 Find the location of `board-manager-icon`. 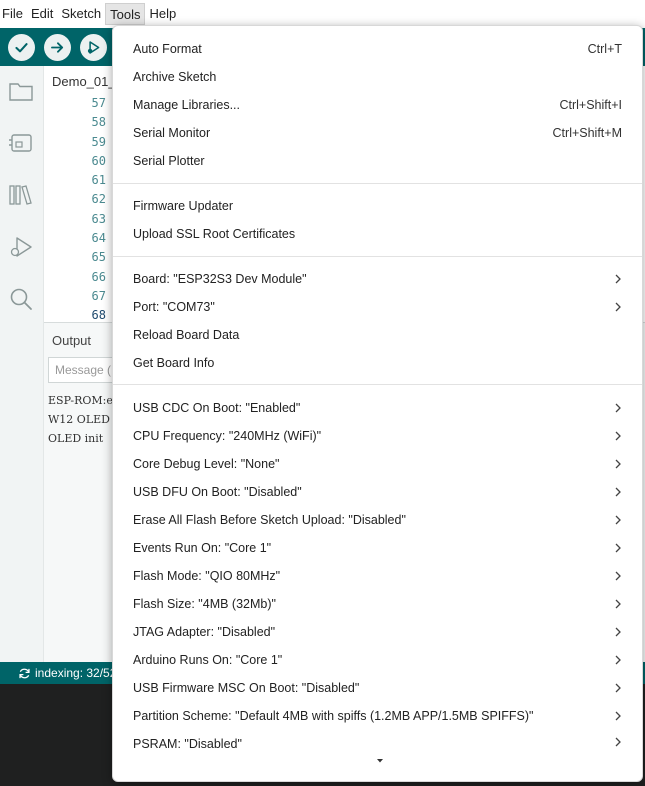

board-manager-icon is located at coordinates (20, 143).